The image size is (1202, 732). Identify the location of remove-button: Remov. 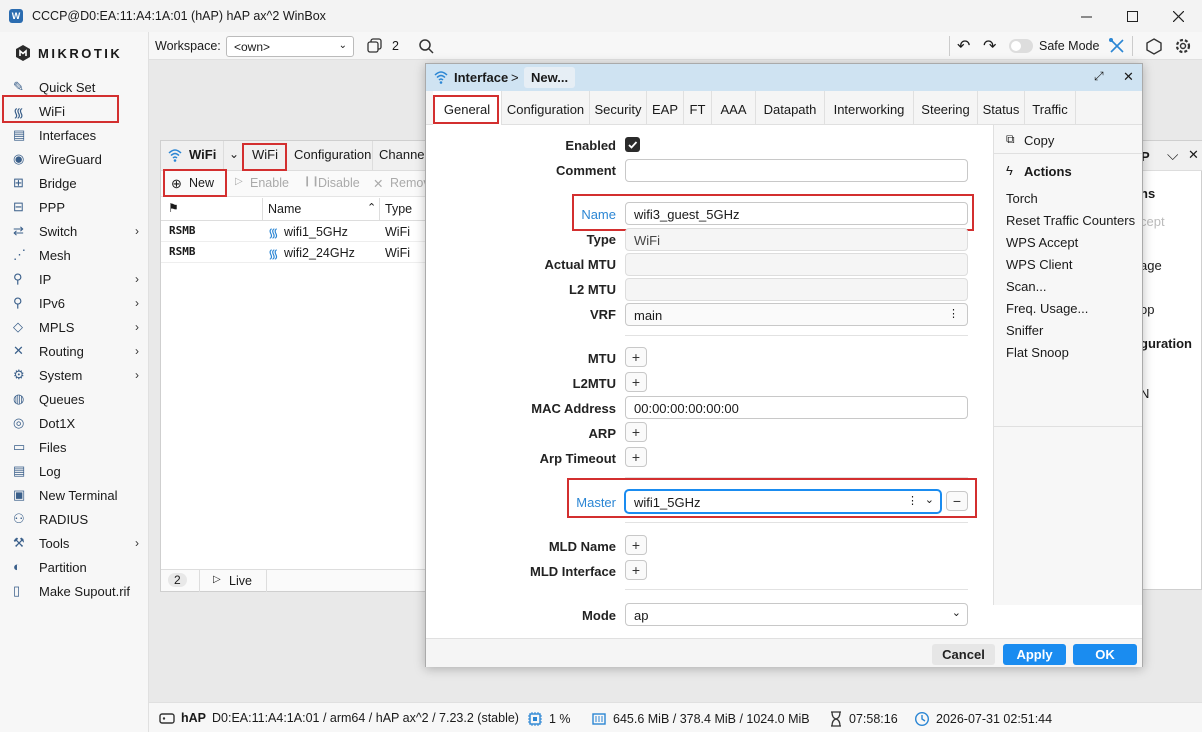
(410, 183).